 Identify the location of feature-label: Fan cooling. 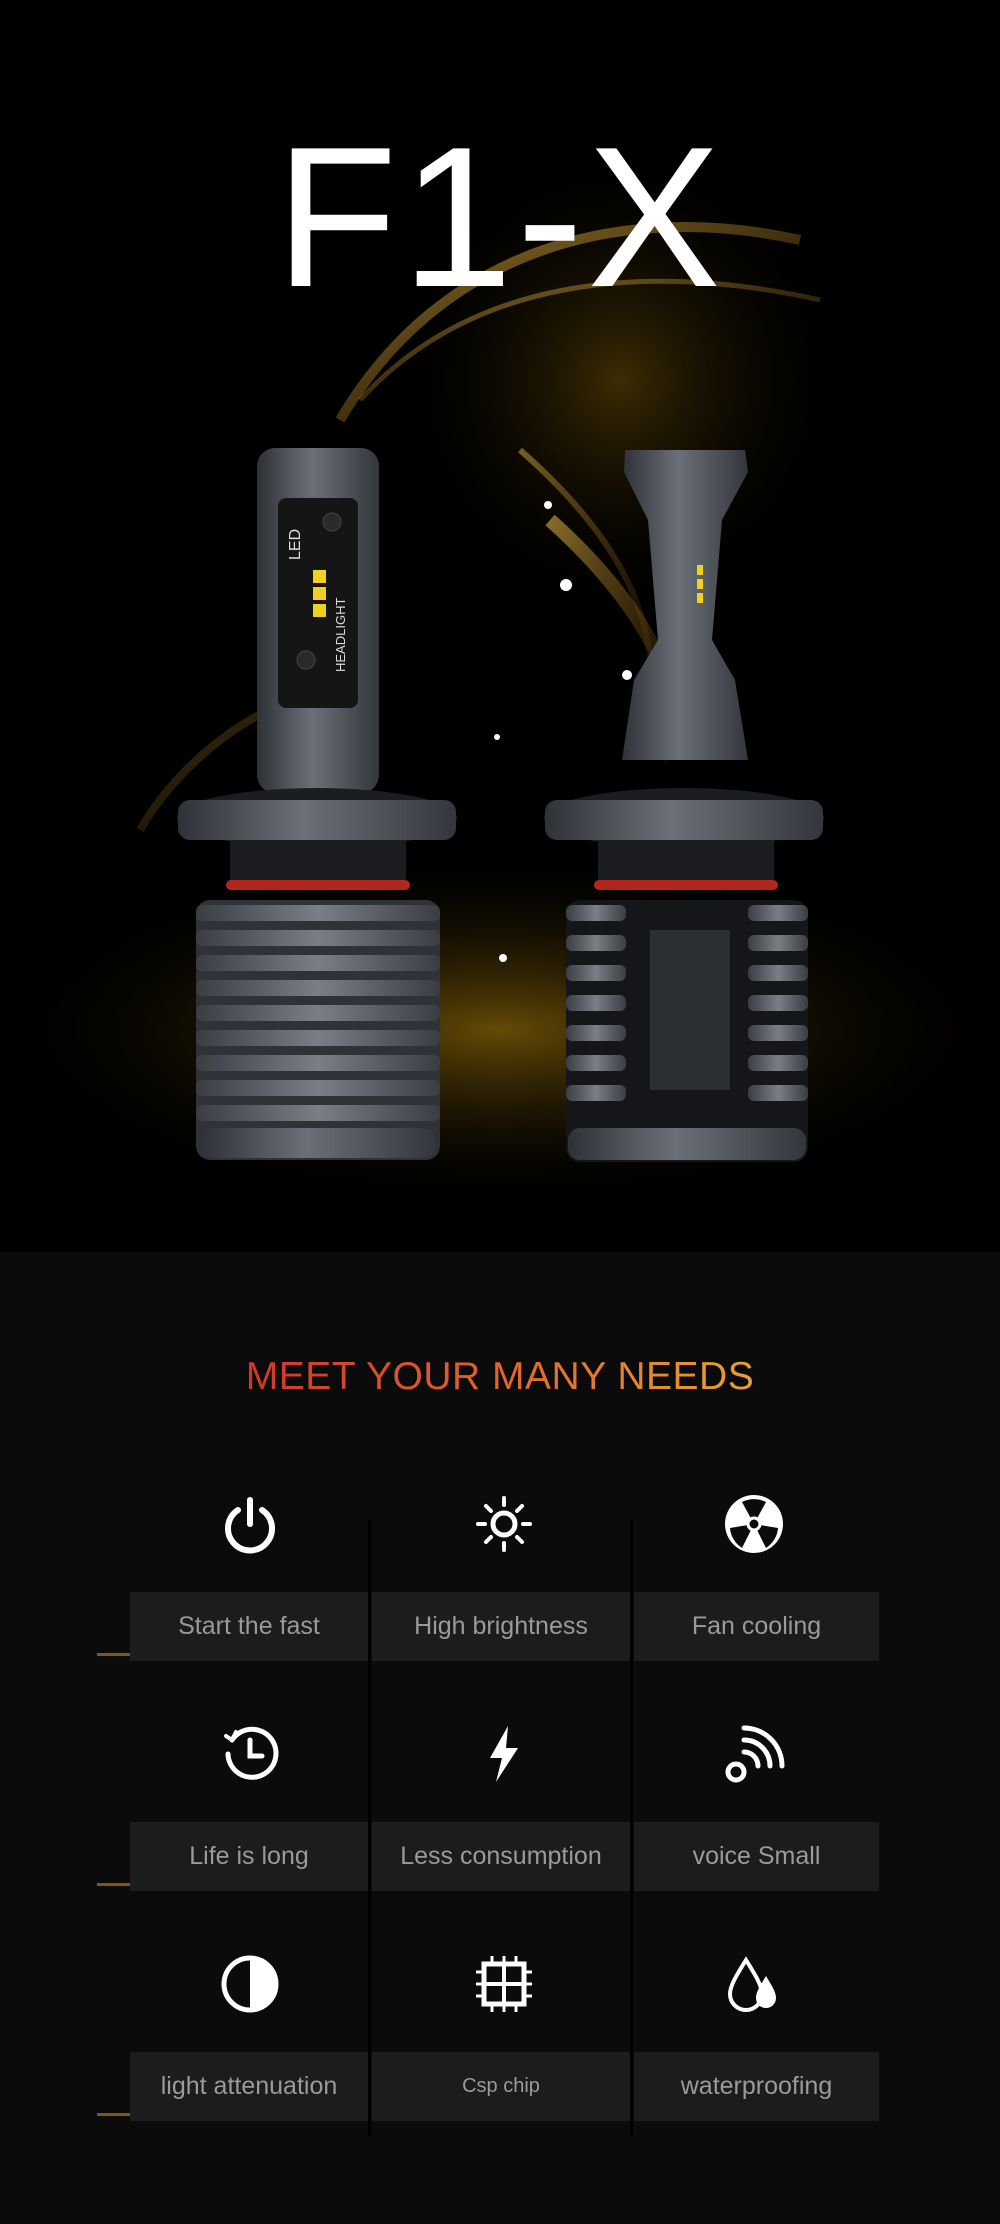
(756, 1626).